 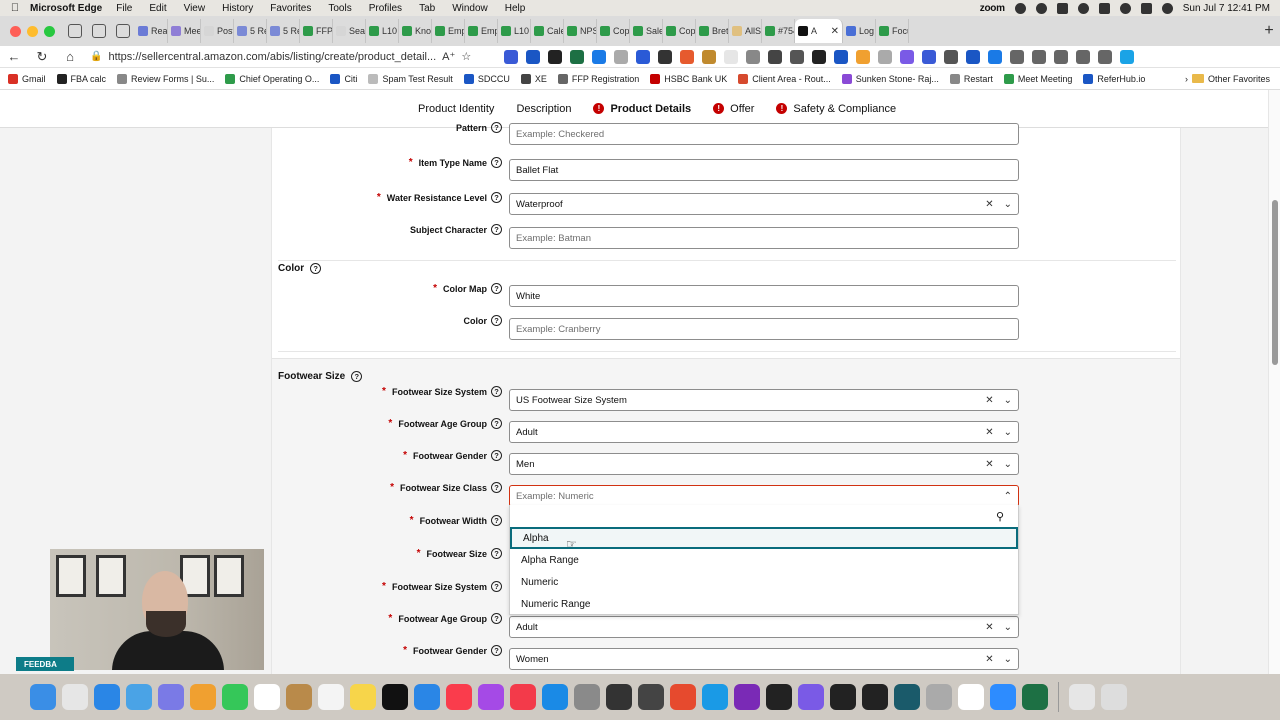 I want to click on bookmark-label: Citi, so click(x=350, y=79).